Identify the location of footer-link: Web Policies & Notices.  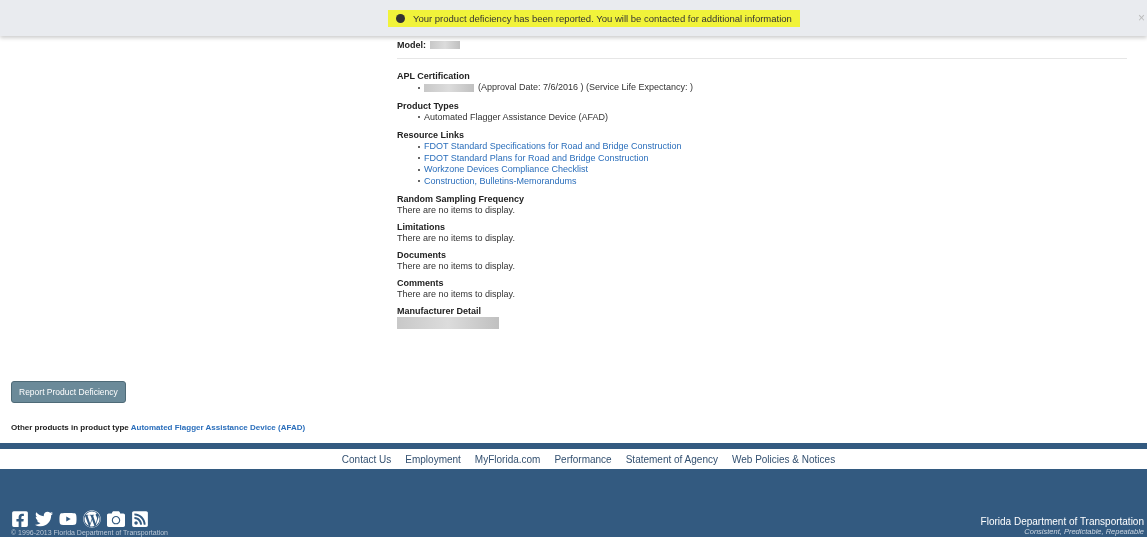
(783, 459).